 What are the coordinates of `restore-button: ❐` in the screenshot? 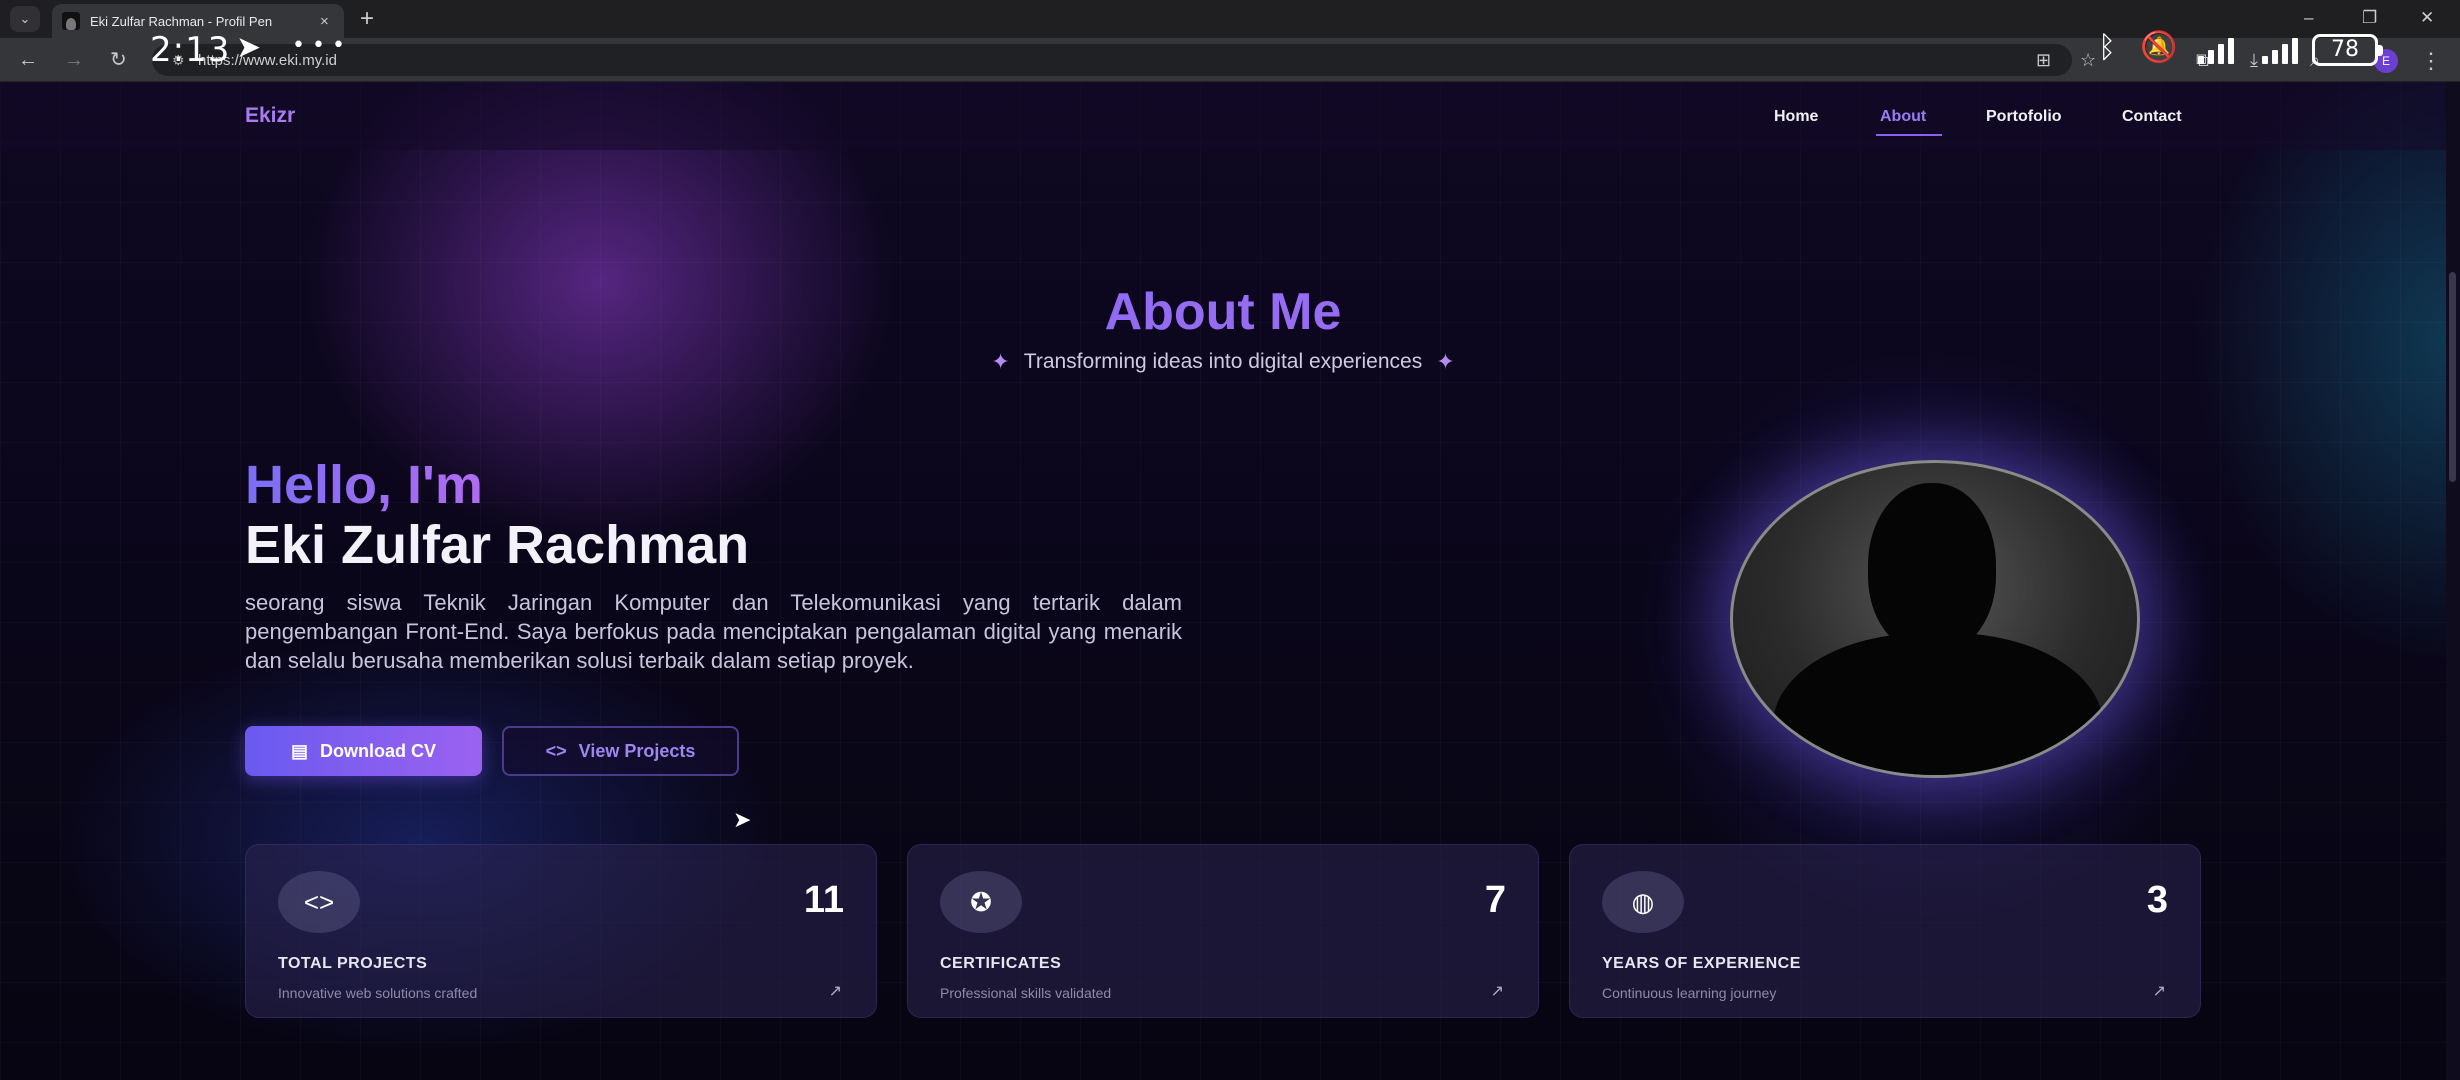 It's located at (2369, 18).